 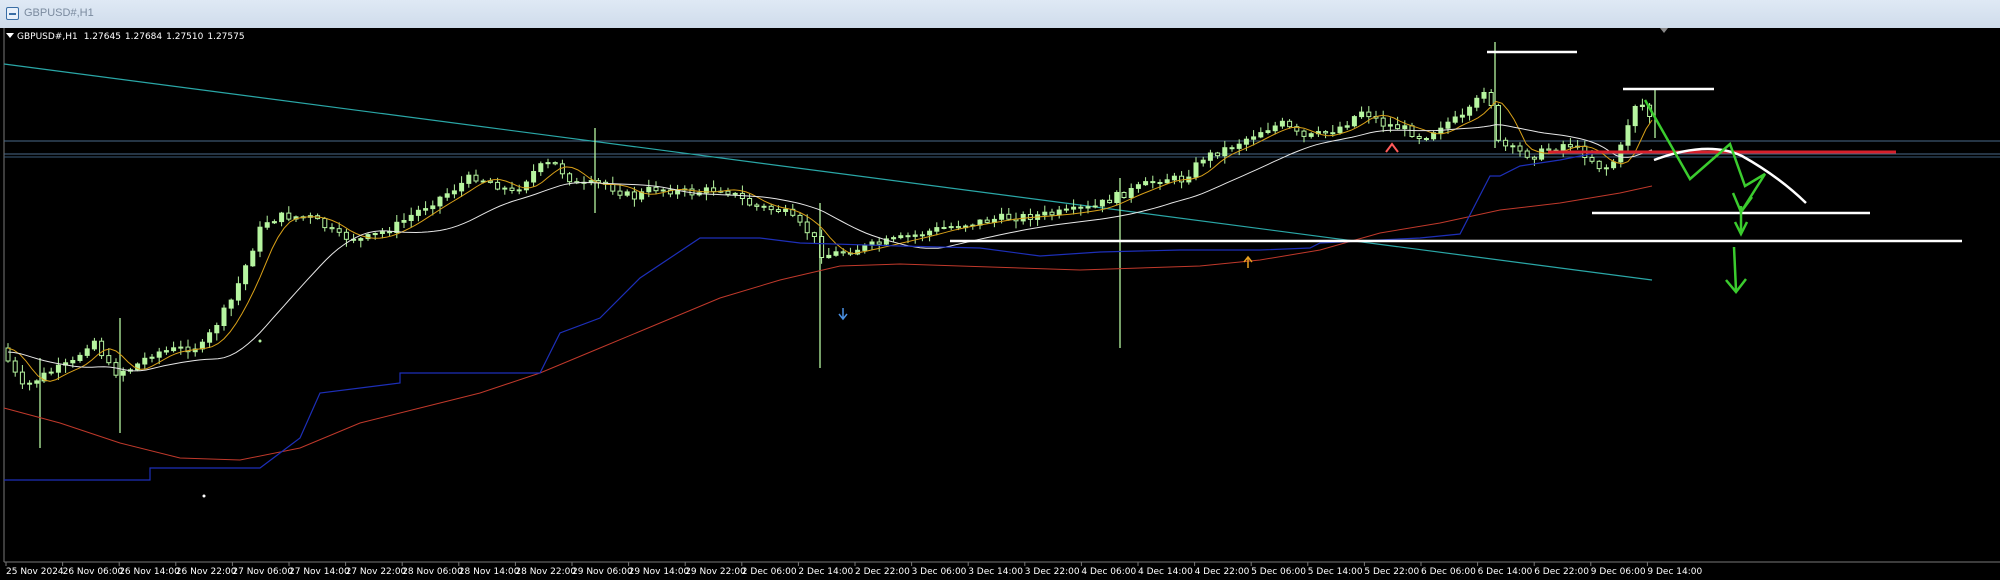 What do you see at coordinates (769, 572) in the screenshot?
I see `time-tick-label: 2 Dec 06:00` at bounding box center [769, 572].